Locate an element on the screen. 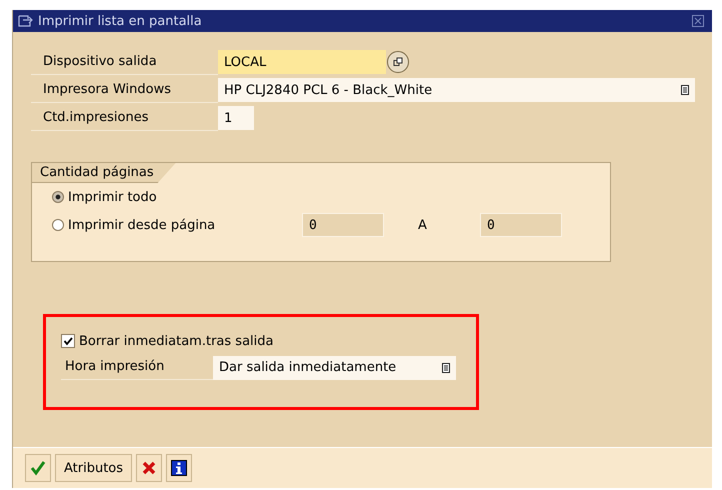 This screenshot has width=722, height=490. radio-button: Imprimir todo is located at coordinates (177, 197).